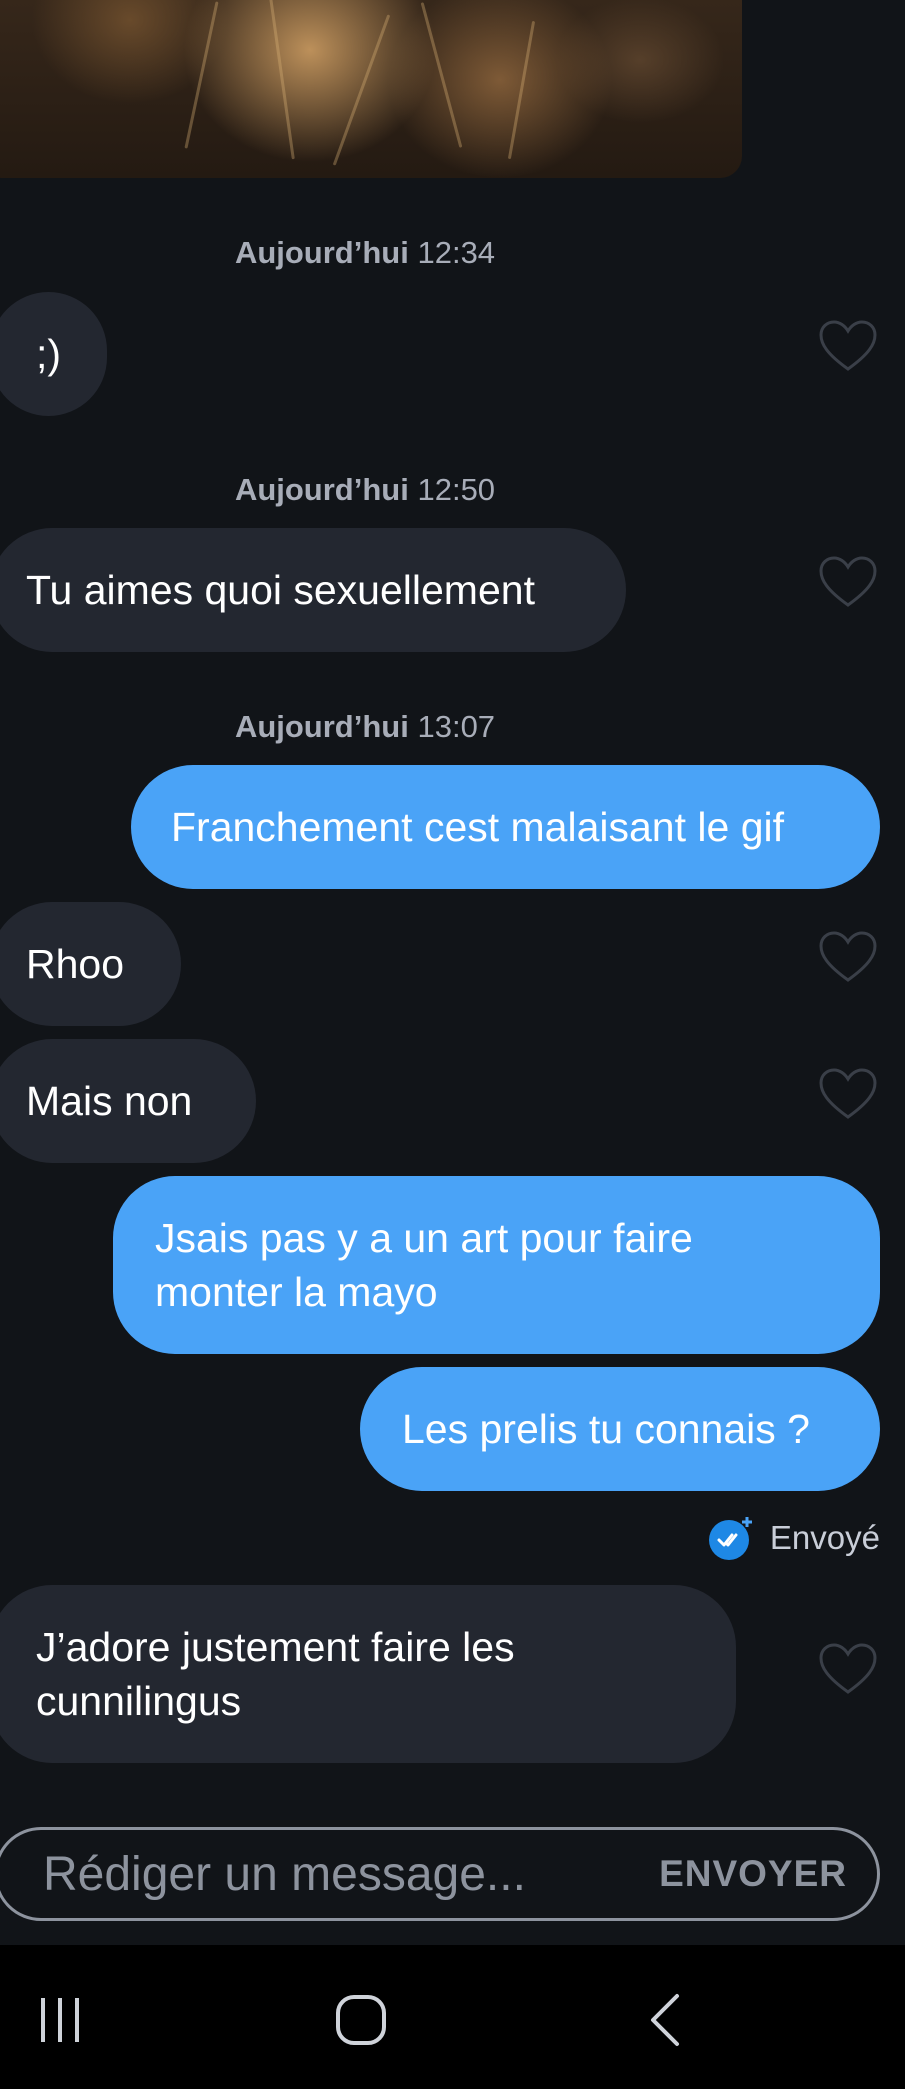 The width and height of the screenshot is (905, 2089). I want to click on recent-apps-icon, so click(60, 2020).